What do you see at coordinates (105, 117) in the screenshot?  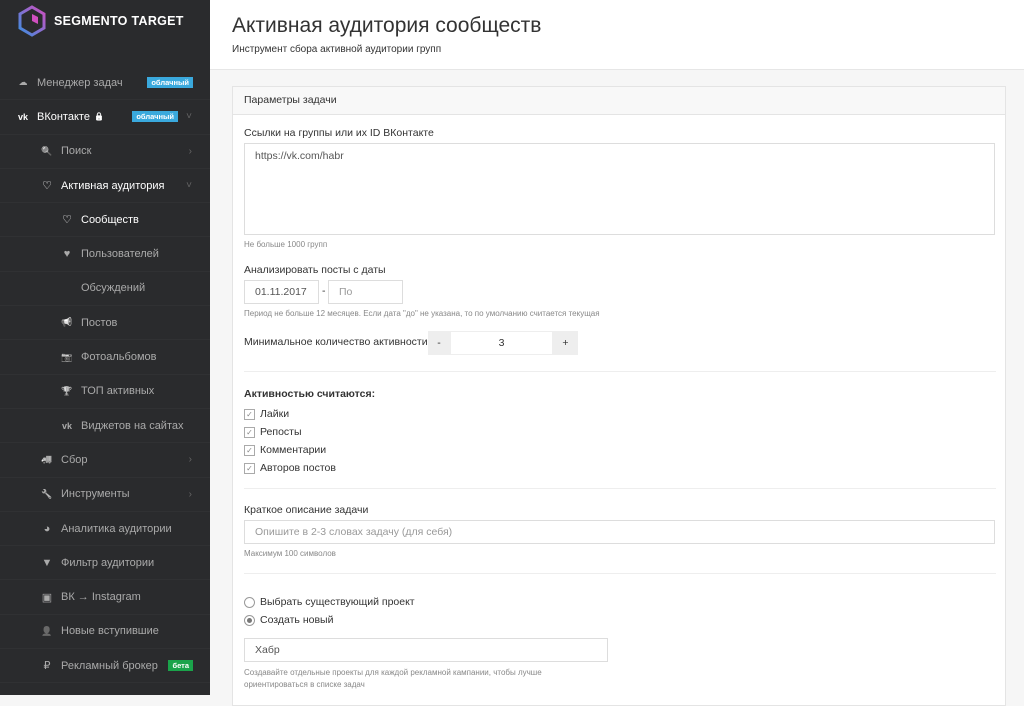 I see `sidebar-item: vk ВКонтакте 🔒 облачный ˅` at bounding box center [105, 117].